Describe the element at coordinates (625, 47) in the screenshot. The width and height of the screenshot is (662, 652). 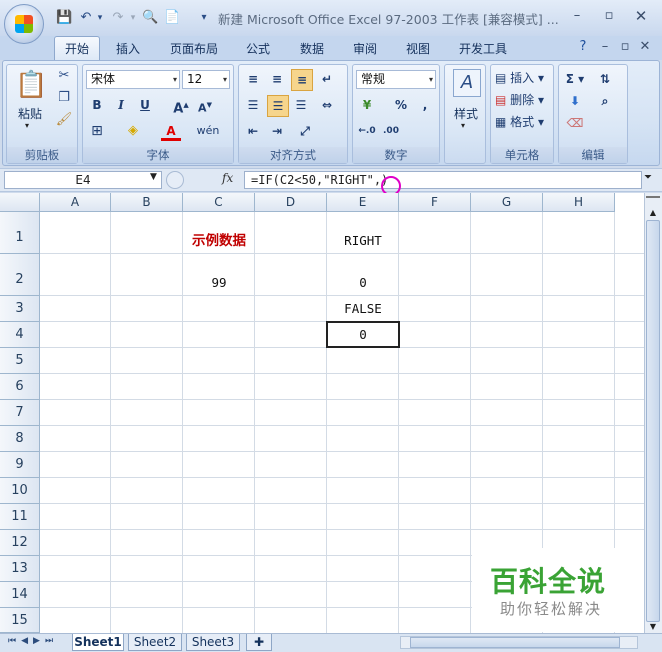
I see `workbook-restore-icon: ▫` at that location.